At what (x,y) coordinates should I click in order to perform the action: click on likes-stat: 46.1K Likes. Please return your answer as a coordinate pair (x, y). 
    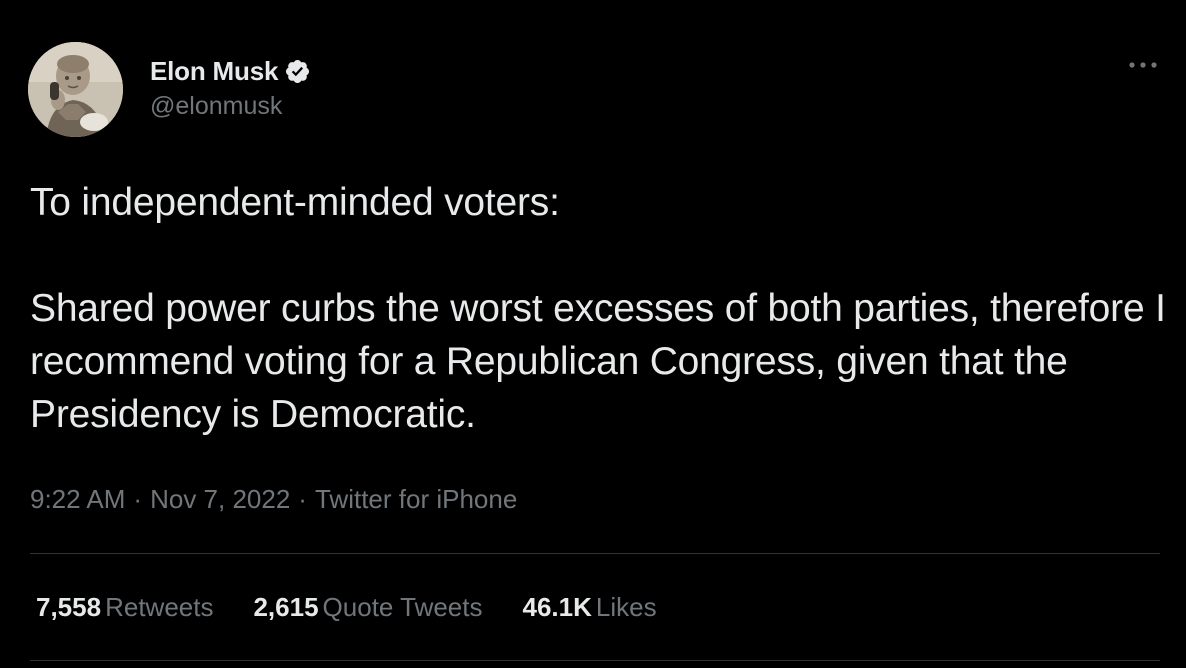
    Looking at the image, I should click on (590, 607).